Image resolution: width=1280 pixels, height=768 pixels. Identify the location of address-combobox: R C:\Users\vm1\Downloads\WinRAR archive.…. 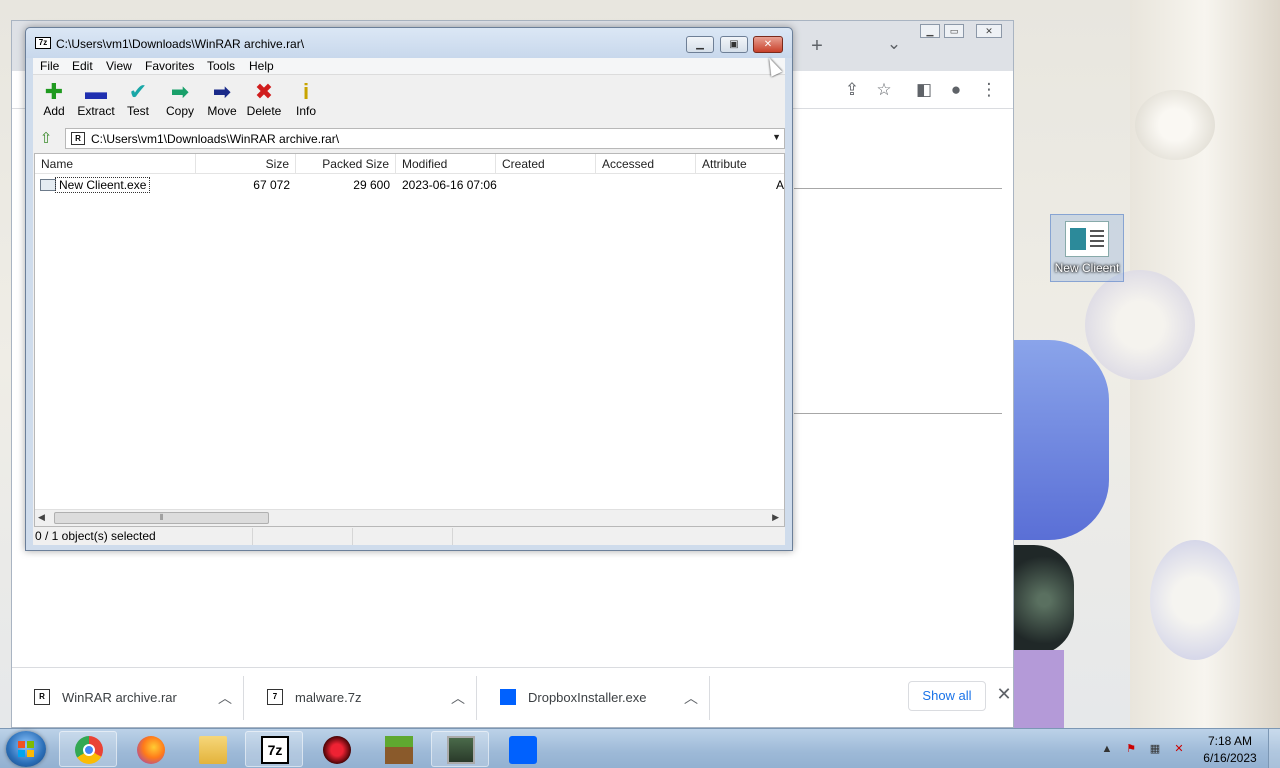
(425, 138).